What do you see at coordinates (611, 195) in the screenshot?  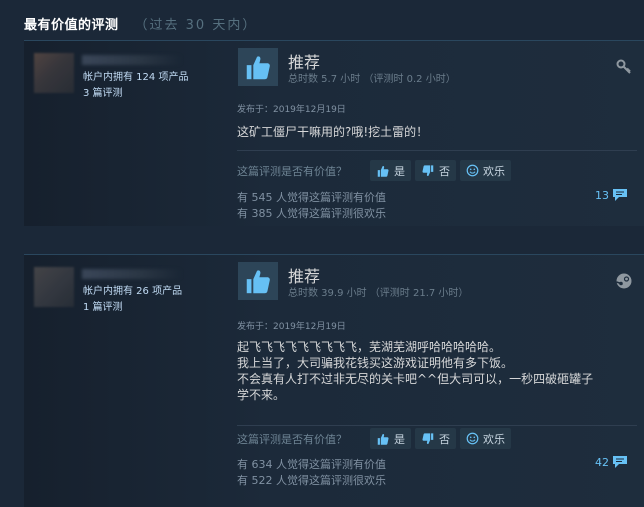 I see `comments-link: 13` at bounding box center [611, 195].